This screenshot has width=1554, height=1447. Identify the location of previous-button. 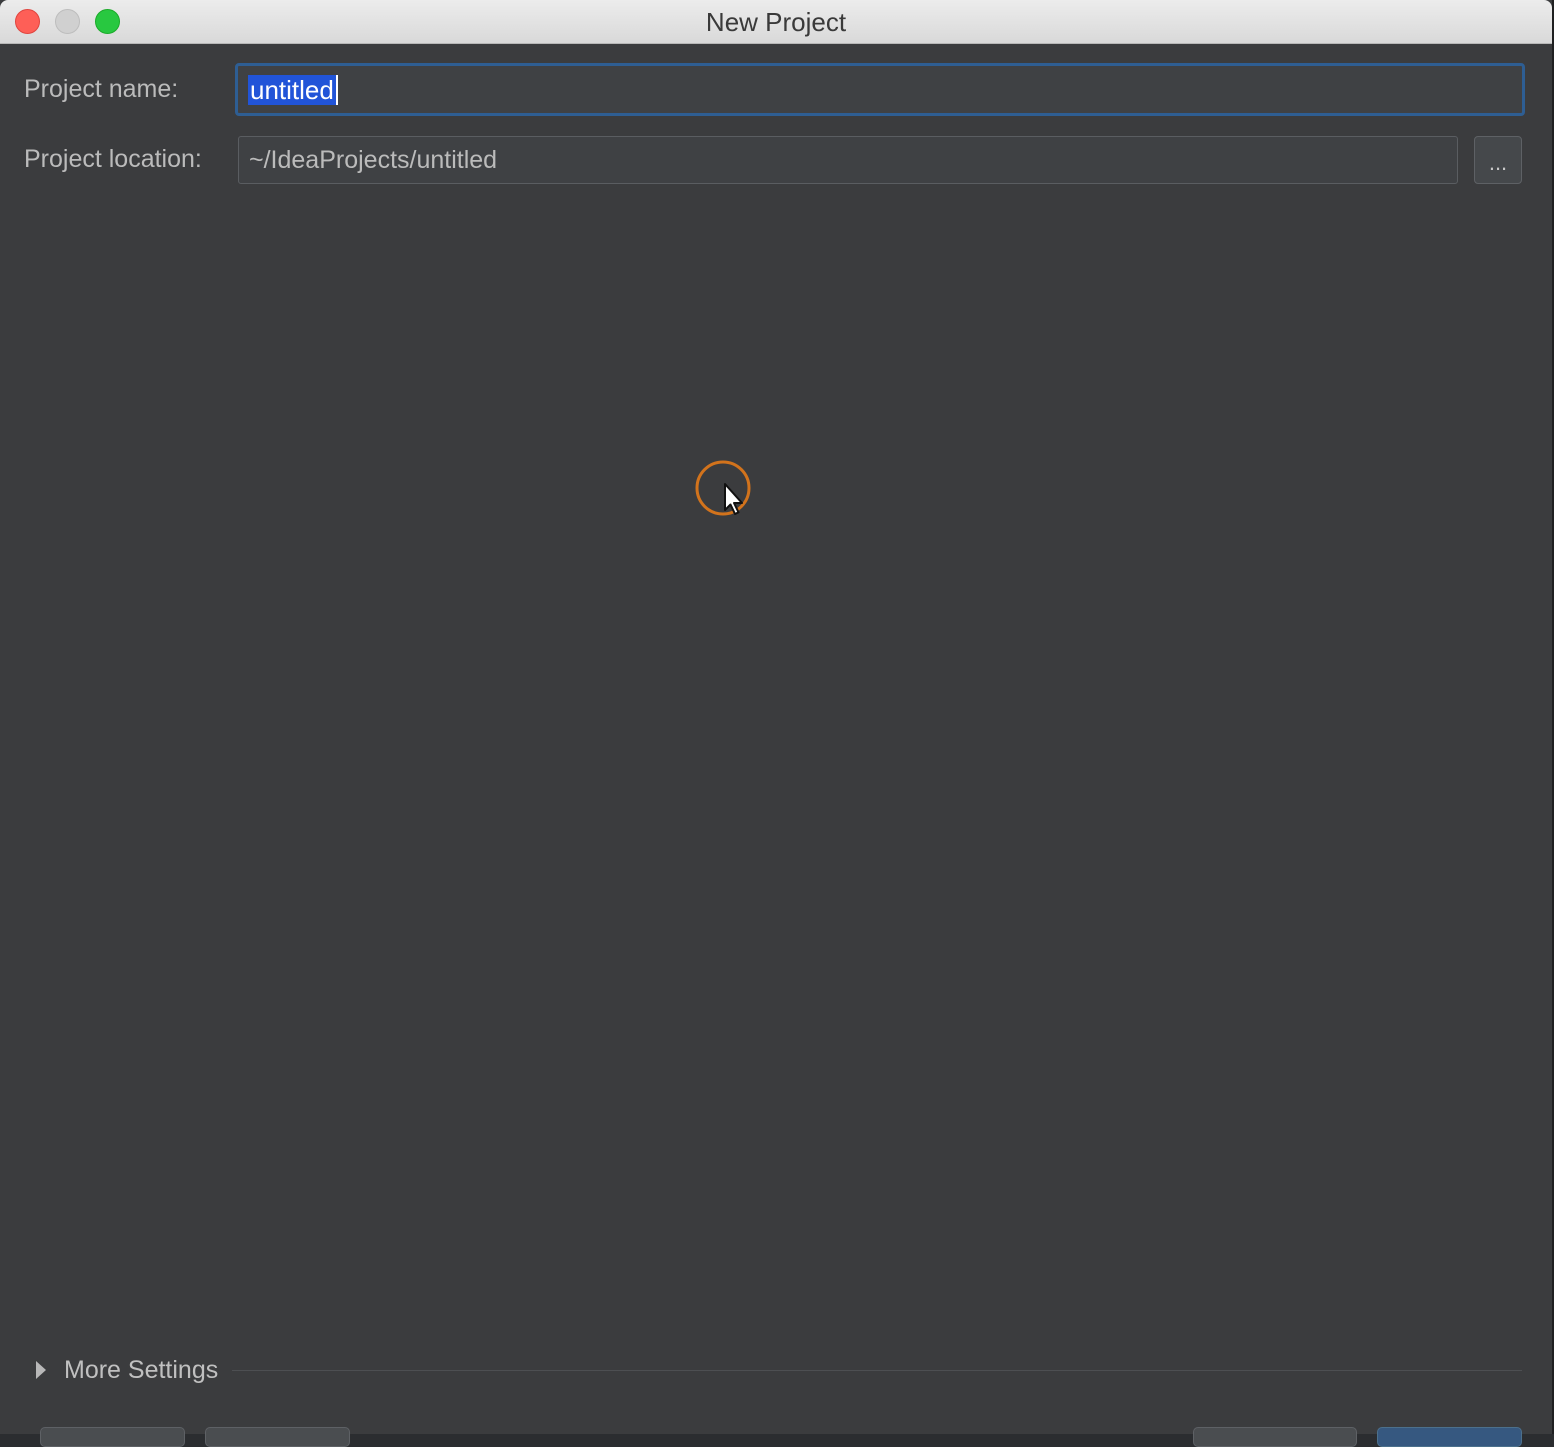
(1275, 1437).